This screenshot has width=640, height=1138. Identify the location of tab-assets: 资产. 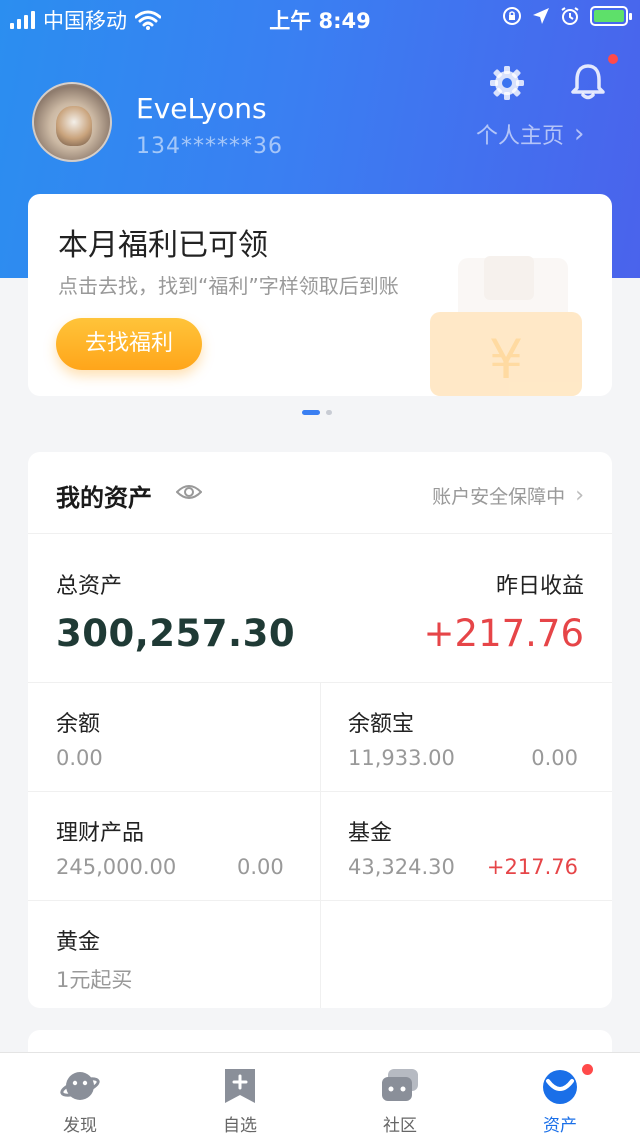
(560, 1095).